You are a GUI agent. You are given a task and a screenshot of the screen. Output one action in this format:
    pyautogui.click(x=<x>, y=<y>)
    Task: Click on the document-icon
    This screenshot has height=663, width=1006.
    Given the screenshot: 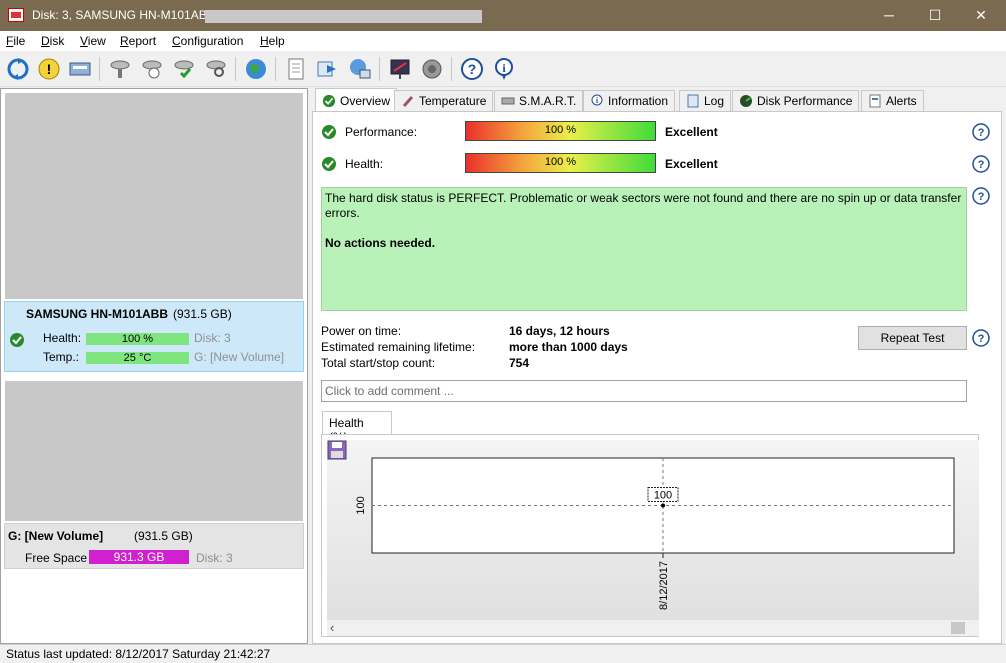 What is the action you would take?
    pyautogui.click(x=296, y=69)
    